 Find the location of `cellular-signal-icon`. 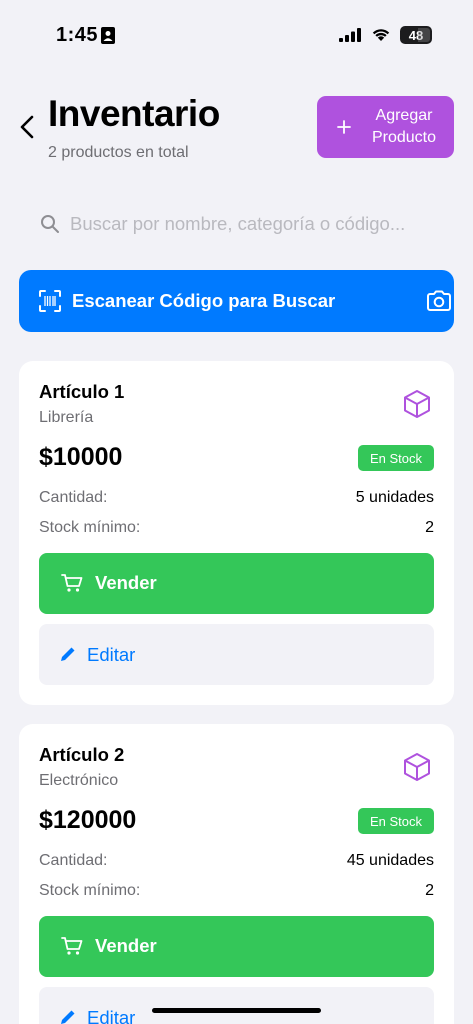

cellular-signal-icon is located at coordinates (350, 35).